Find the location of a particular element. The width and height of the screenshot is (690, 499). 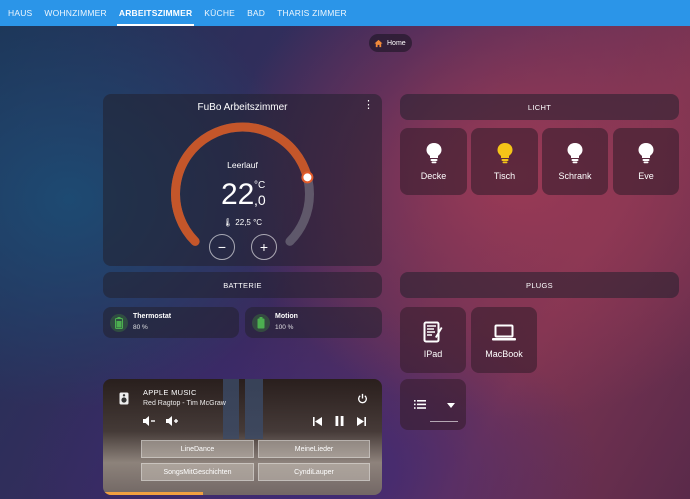

plugs-header: PLUGS is located at coordinates (539, 285).